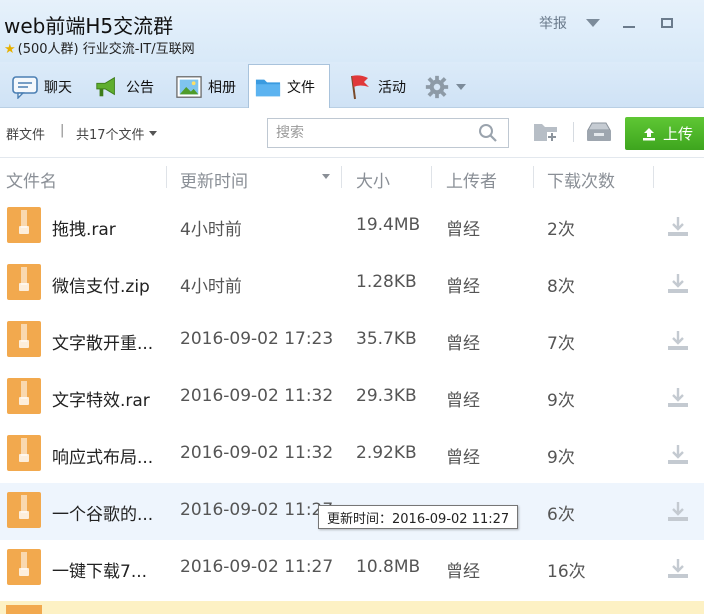 This screenshot has width=704, height=614. I want to click on group-title: web前端H5交流群, so click(89, 26).